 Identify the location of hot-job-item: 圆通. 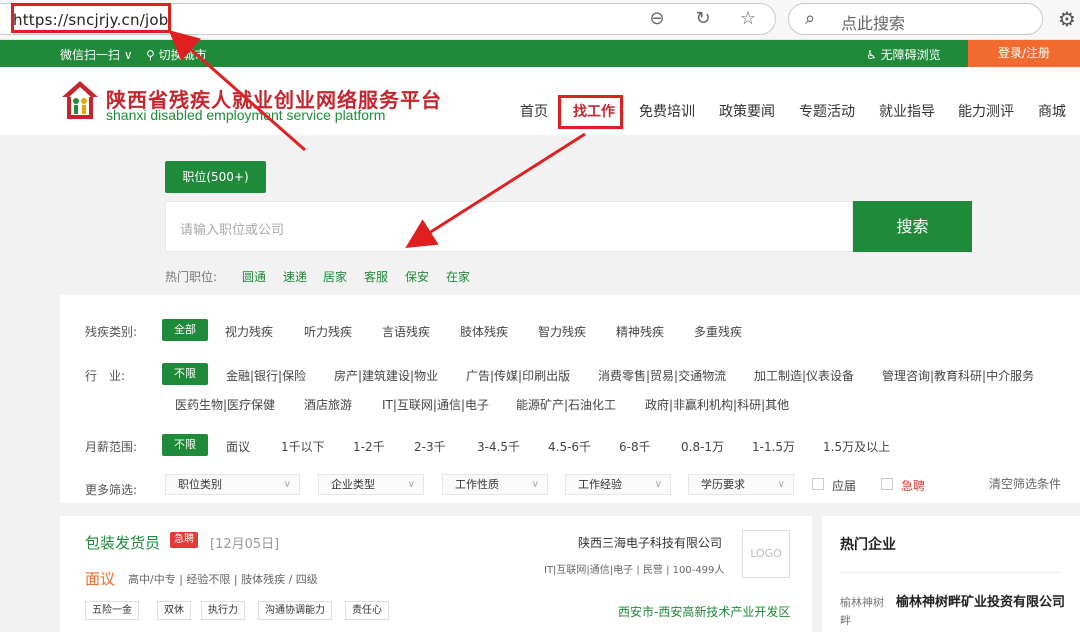
(254, 276).